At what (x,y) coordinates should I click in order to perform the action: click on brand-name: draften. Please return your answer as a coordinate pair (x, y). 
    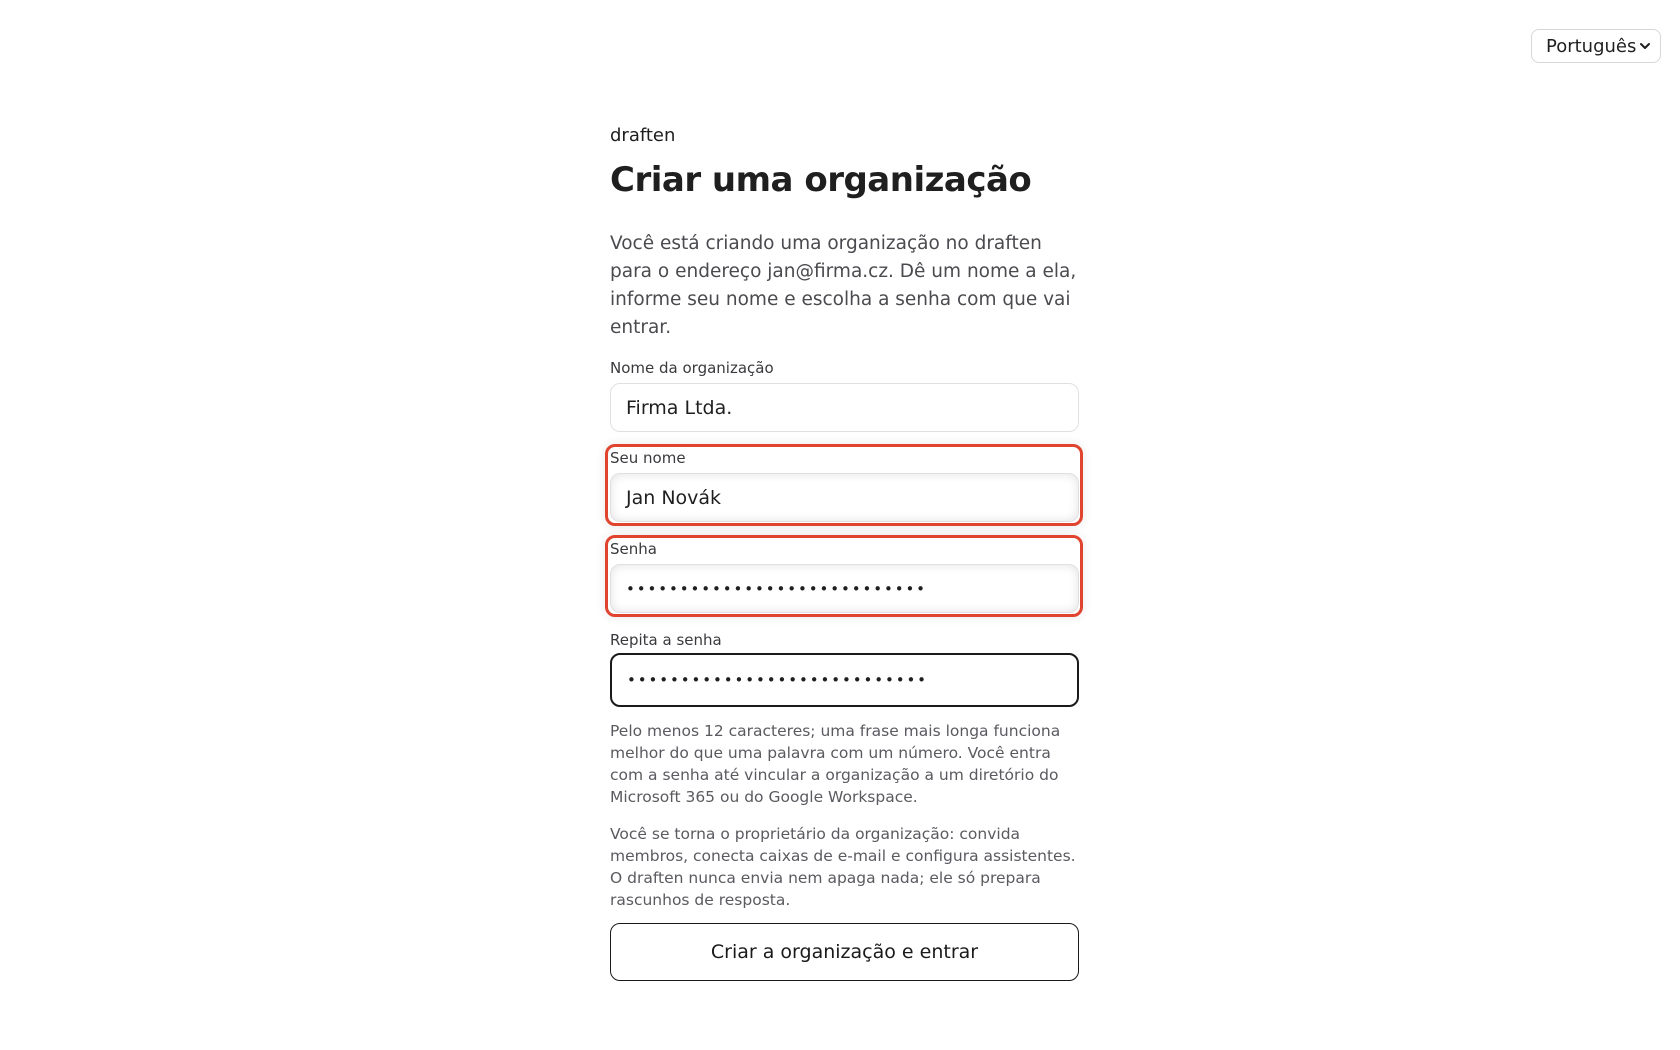
    Looking at the image, I should click on (643, 135).